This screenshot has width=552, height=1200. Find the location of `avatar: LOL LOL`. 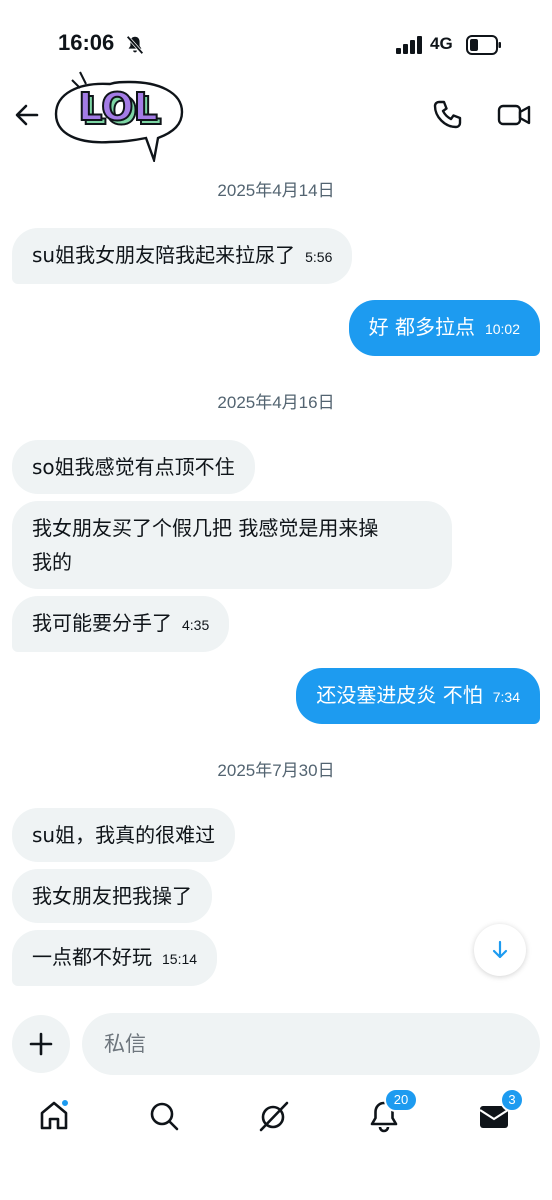

avatar: LOL LOL is located at coordinates (118, 116).